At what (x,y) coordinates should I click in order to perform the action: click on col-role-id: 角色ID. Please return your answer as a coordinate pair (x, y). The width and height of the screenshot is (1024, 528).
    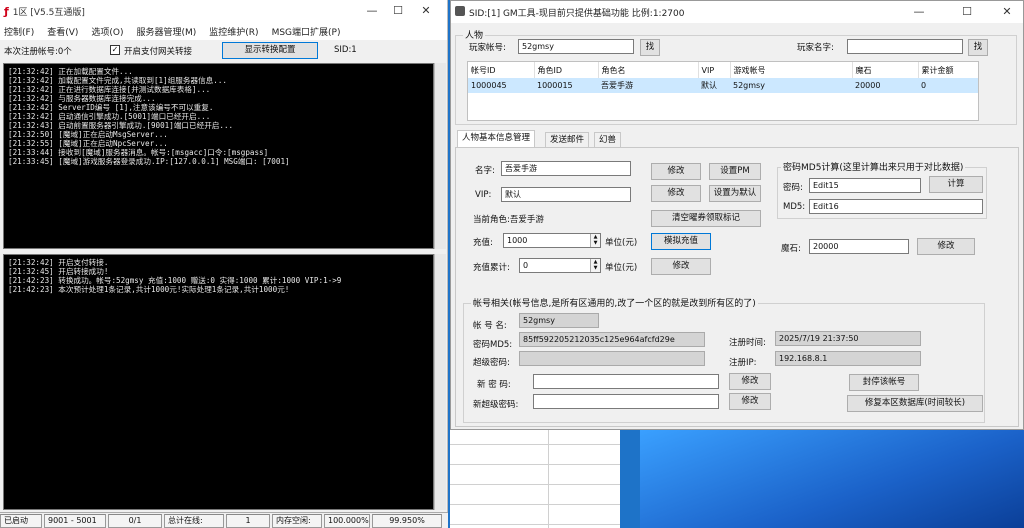
    Looking at the image, I should click on (566, 70).